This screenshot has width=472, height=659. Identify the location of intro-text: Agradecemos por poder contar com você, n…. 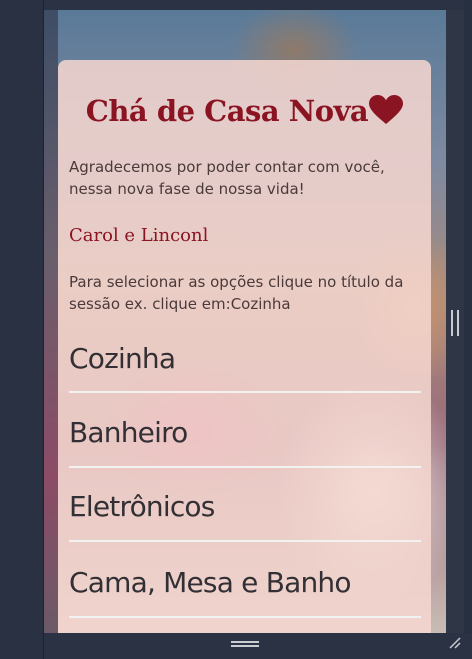
(227, 178).